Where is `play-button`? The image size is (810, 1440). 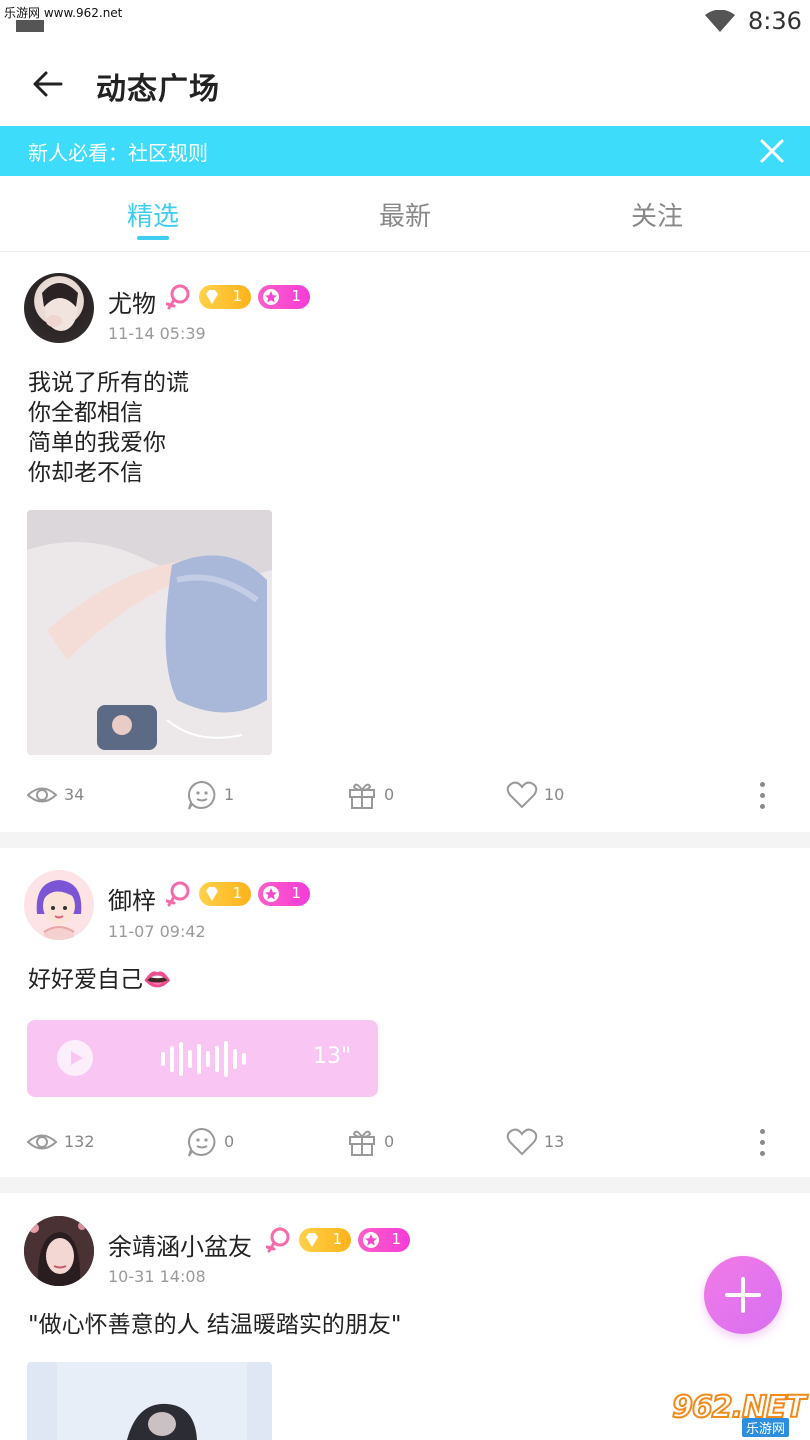 play-button is located at coordinates (75, 1058).